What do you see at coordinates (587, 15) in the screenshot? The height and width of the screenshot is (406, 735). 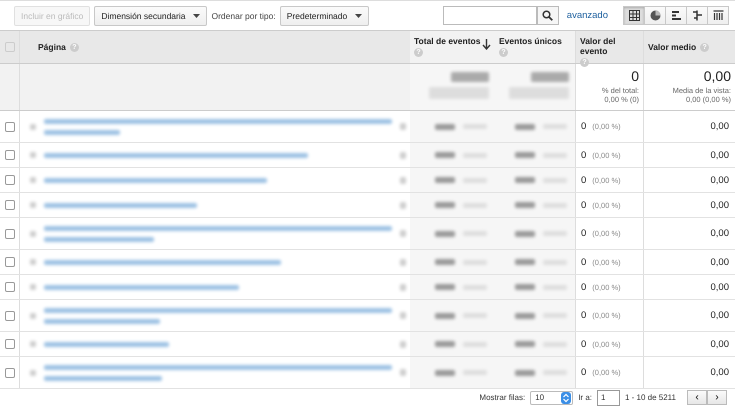 I see `advanced-link: avanzado` at bounding box center [587, 15].